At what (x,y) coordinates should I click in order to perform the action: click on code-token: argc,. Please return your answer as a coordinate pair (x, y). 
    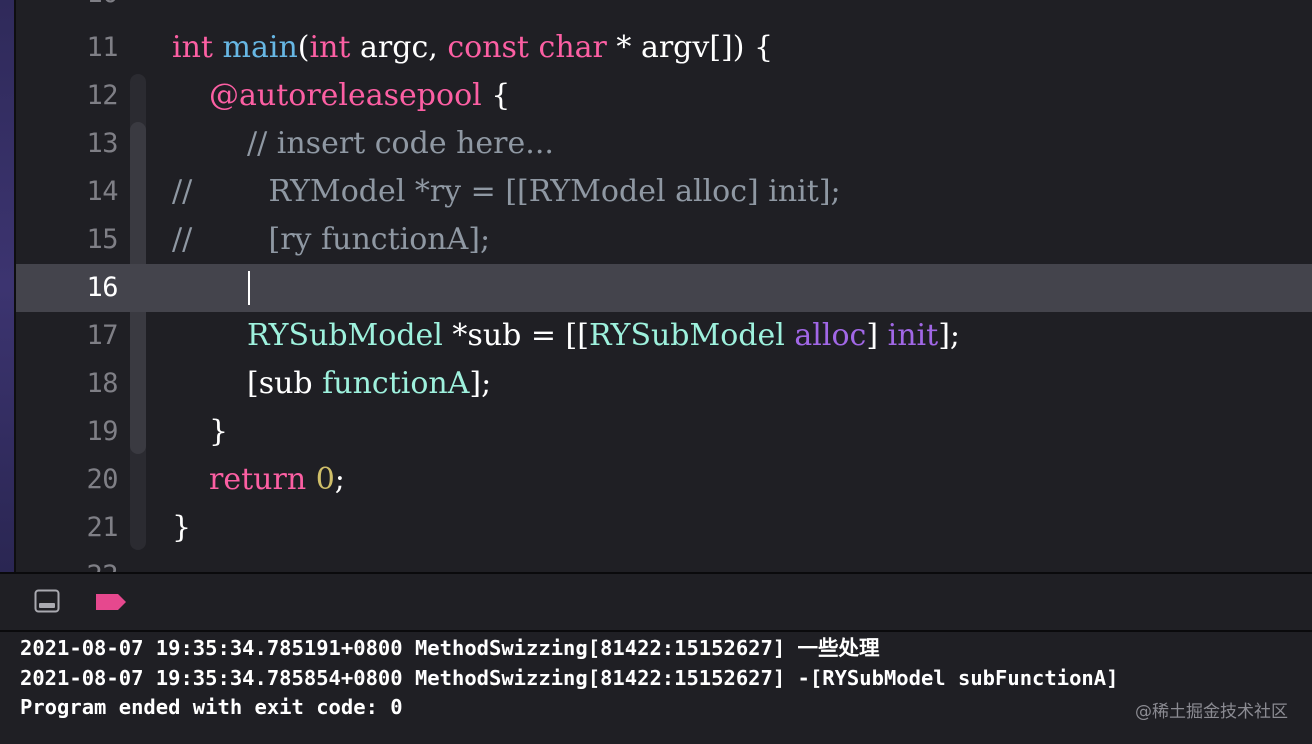
    Looking at the image, I should click on (399, 47).